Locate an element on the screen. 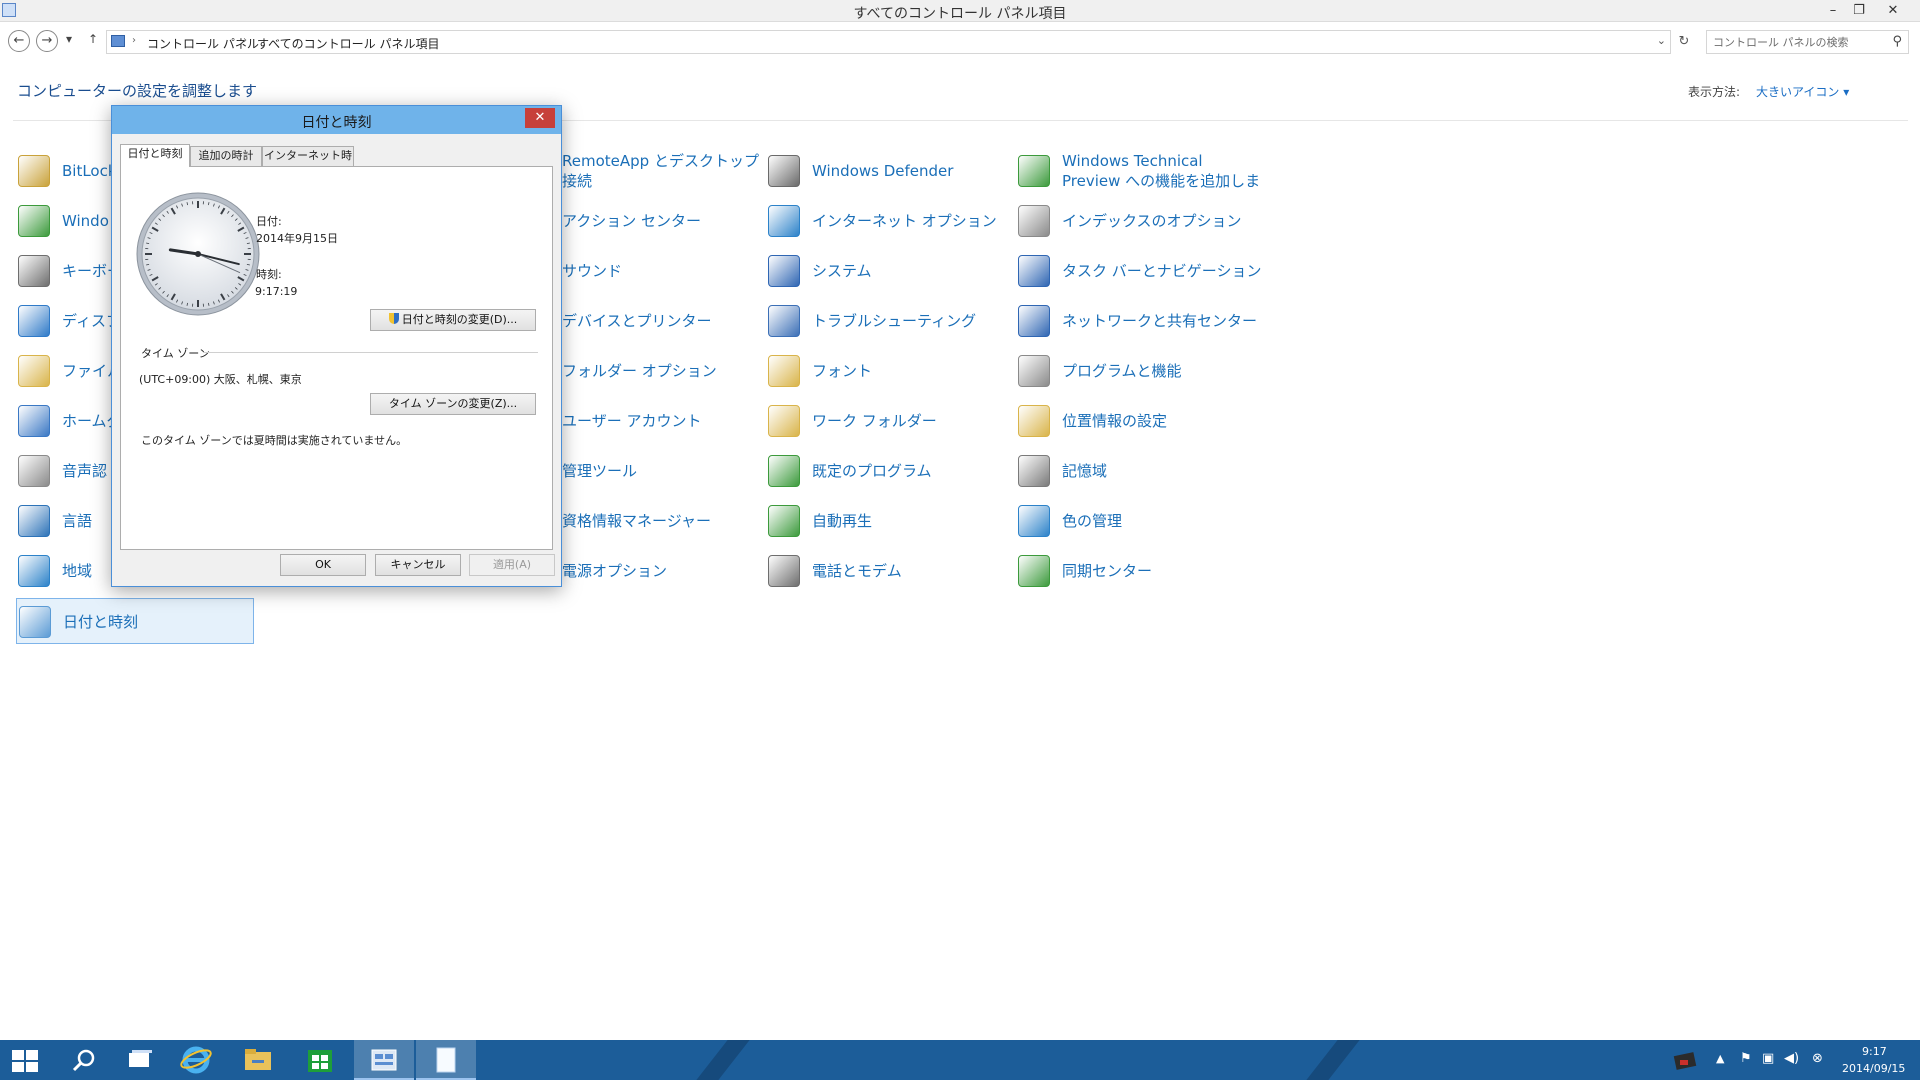 The image size is (1920, 1080). windows-update-icon is located at coordinates (34, 221).